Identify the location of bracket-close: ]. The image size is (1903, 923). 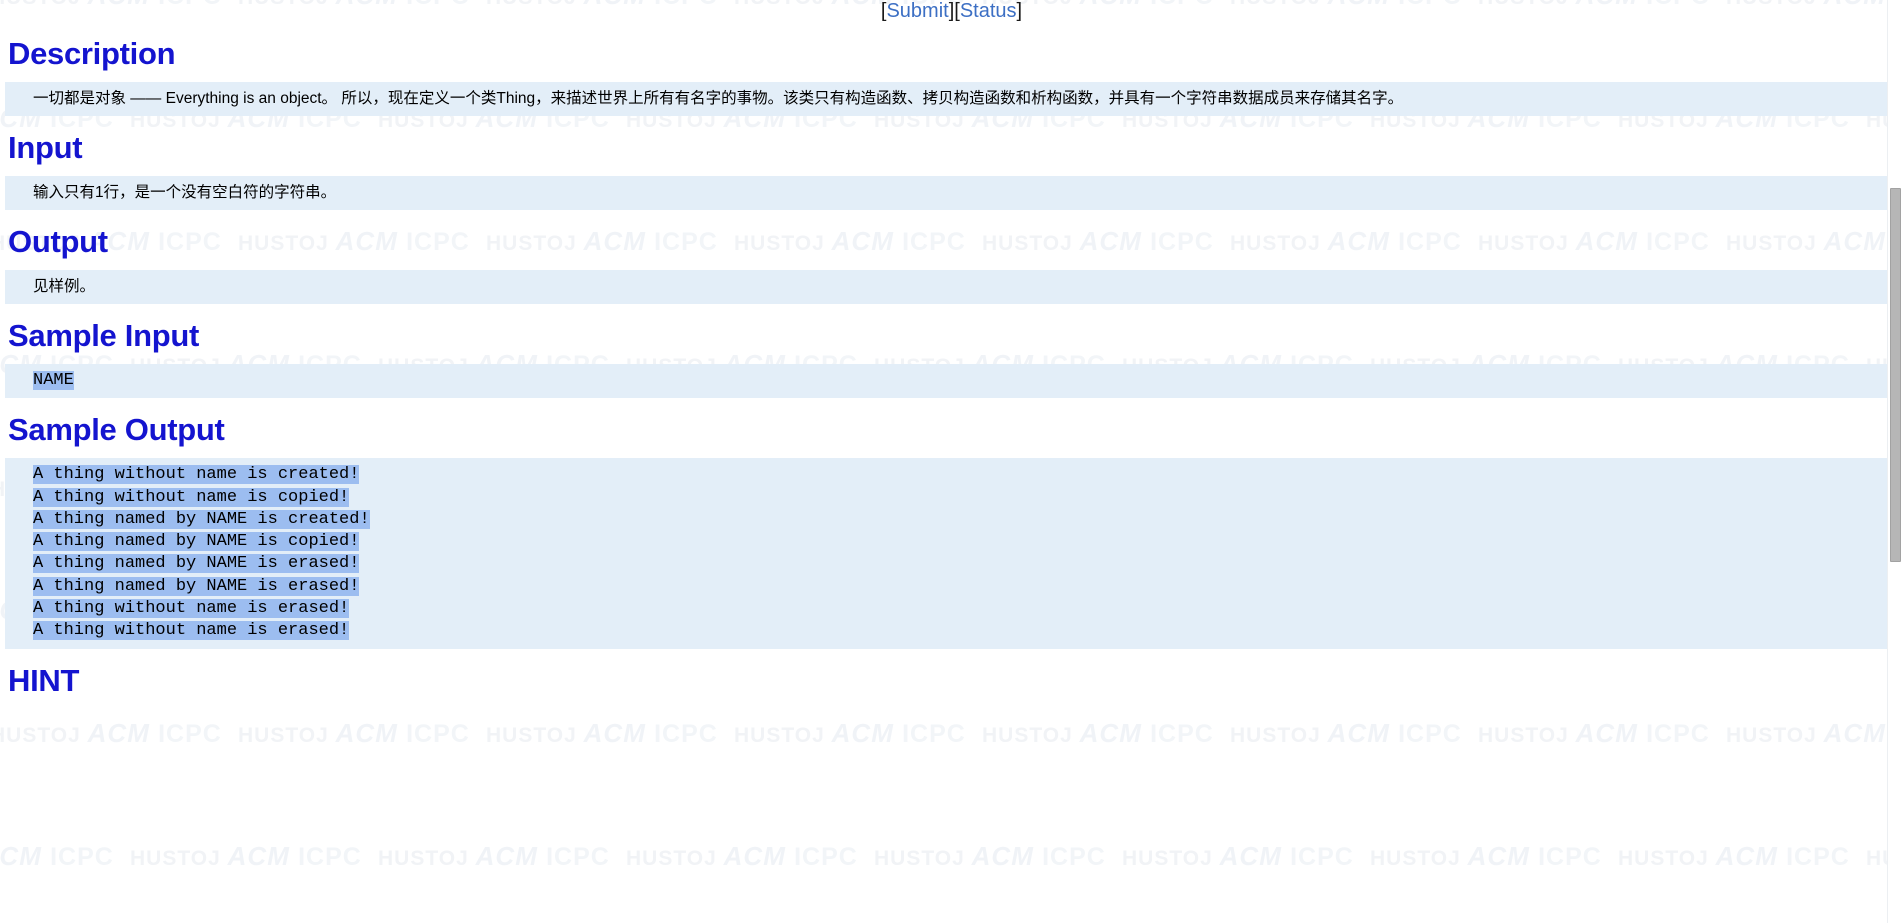
(1019, 11).